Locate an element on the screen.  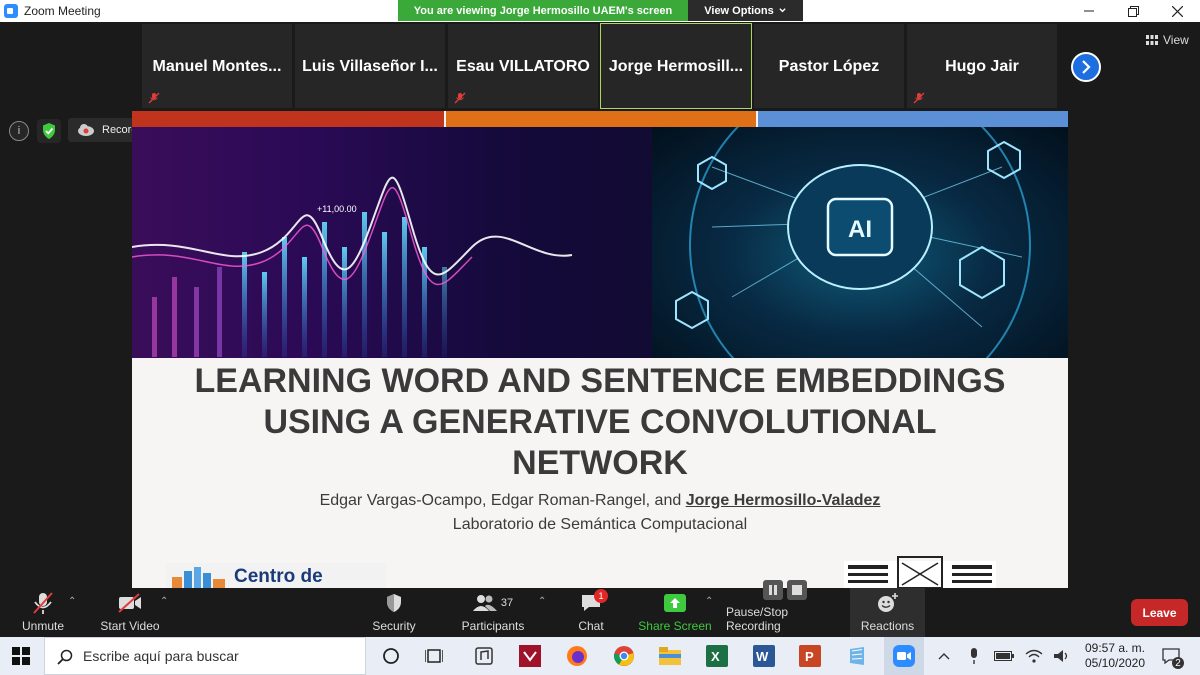
pause-icon is located at coordinates (773, 590).